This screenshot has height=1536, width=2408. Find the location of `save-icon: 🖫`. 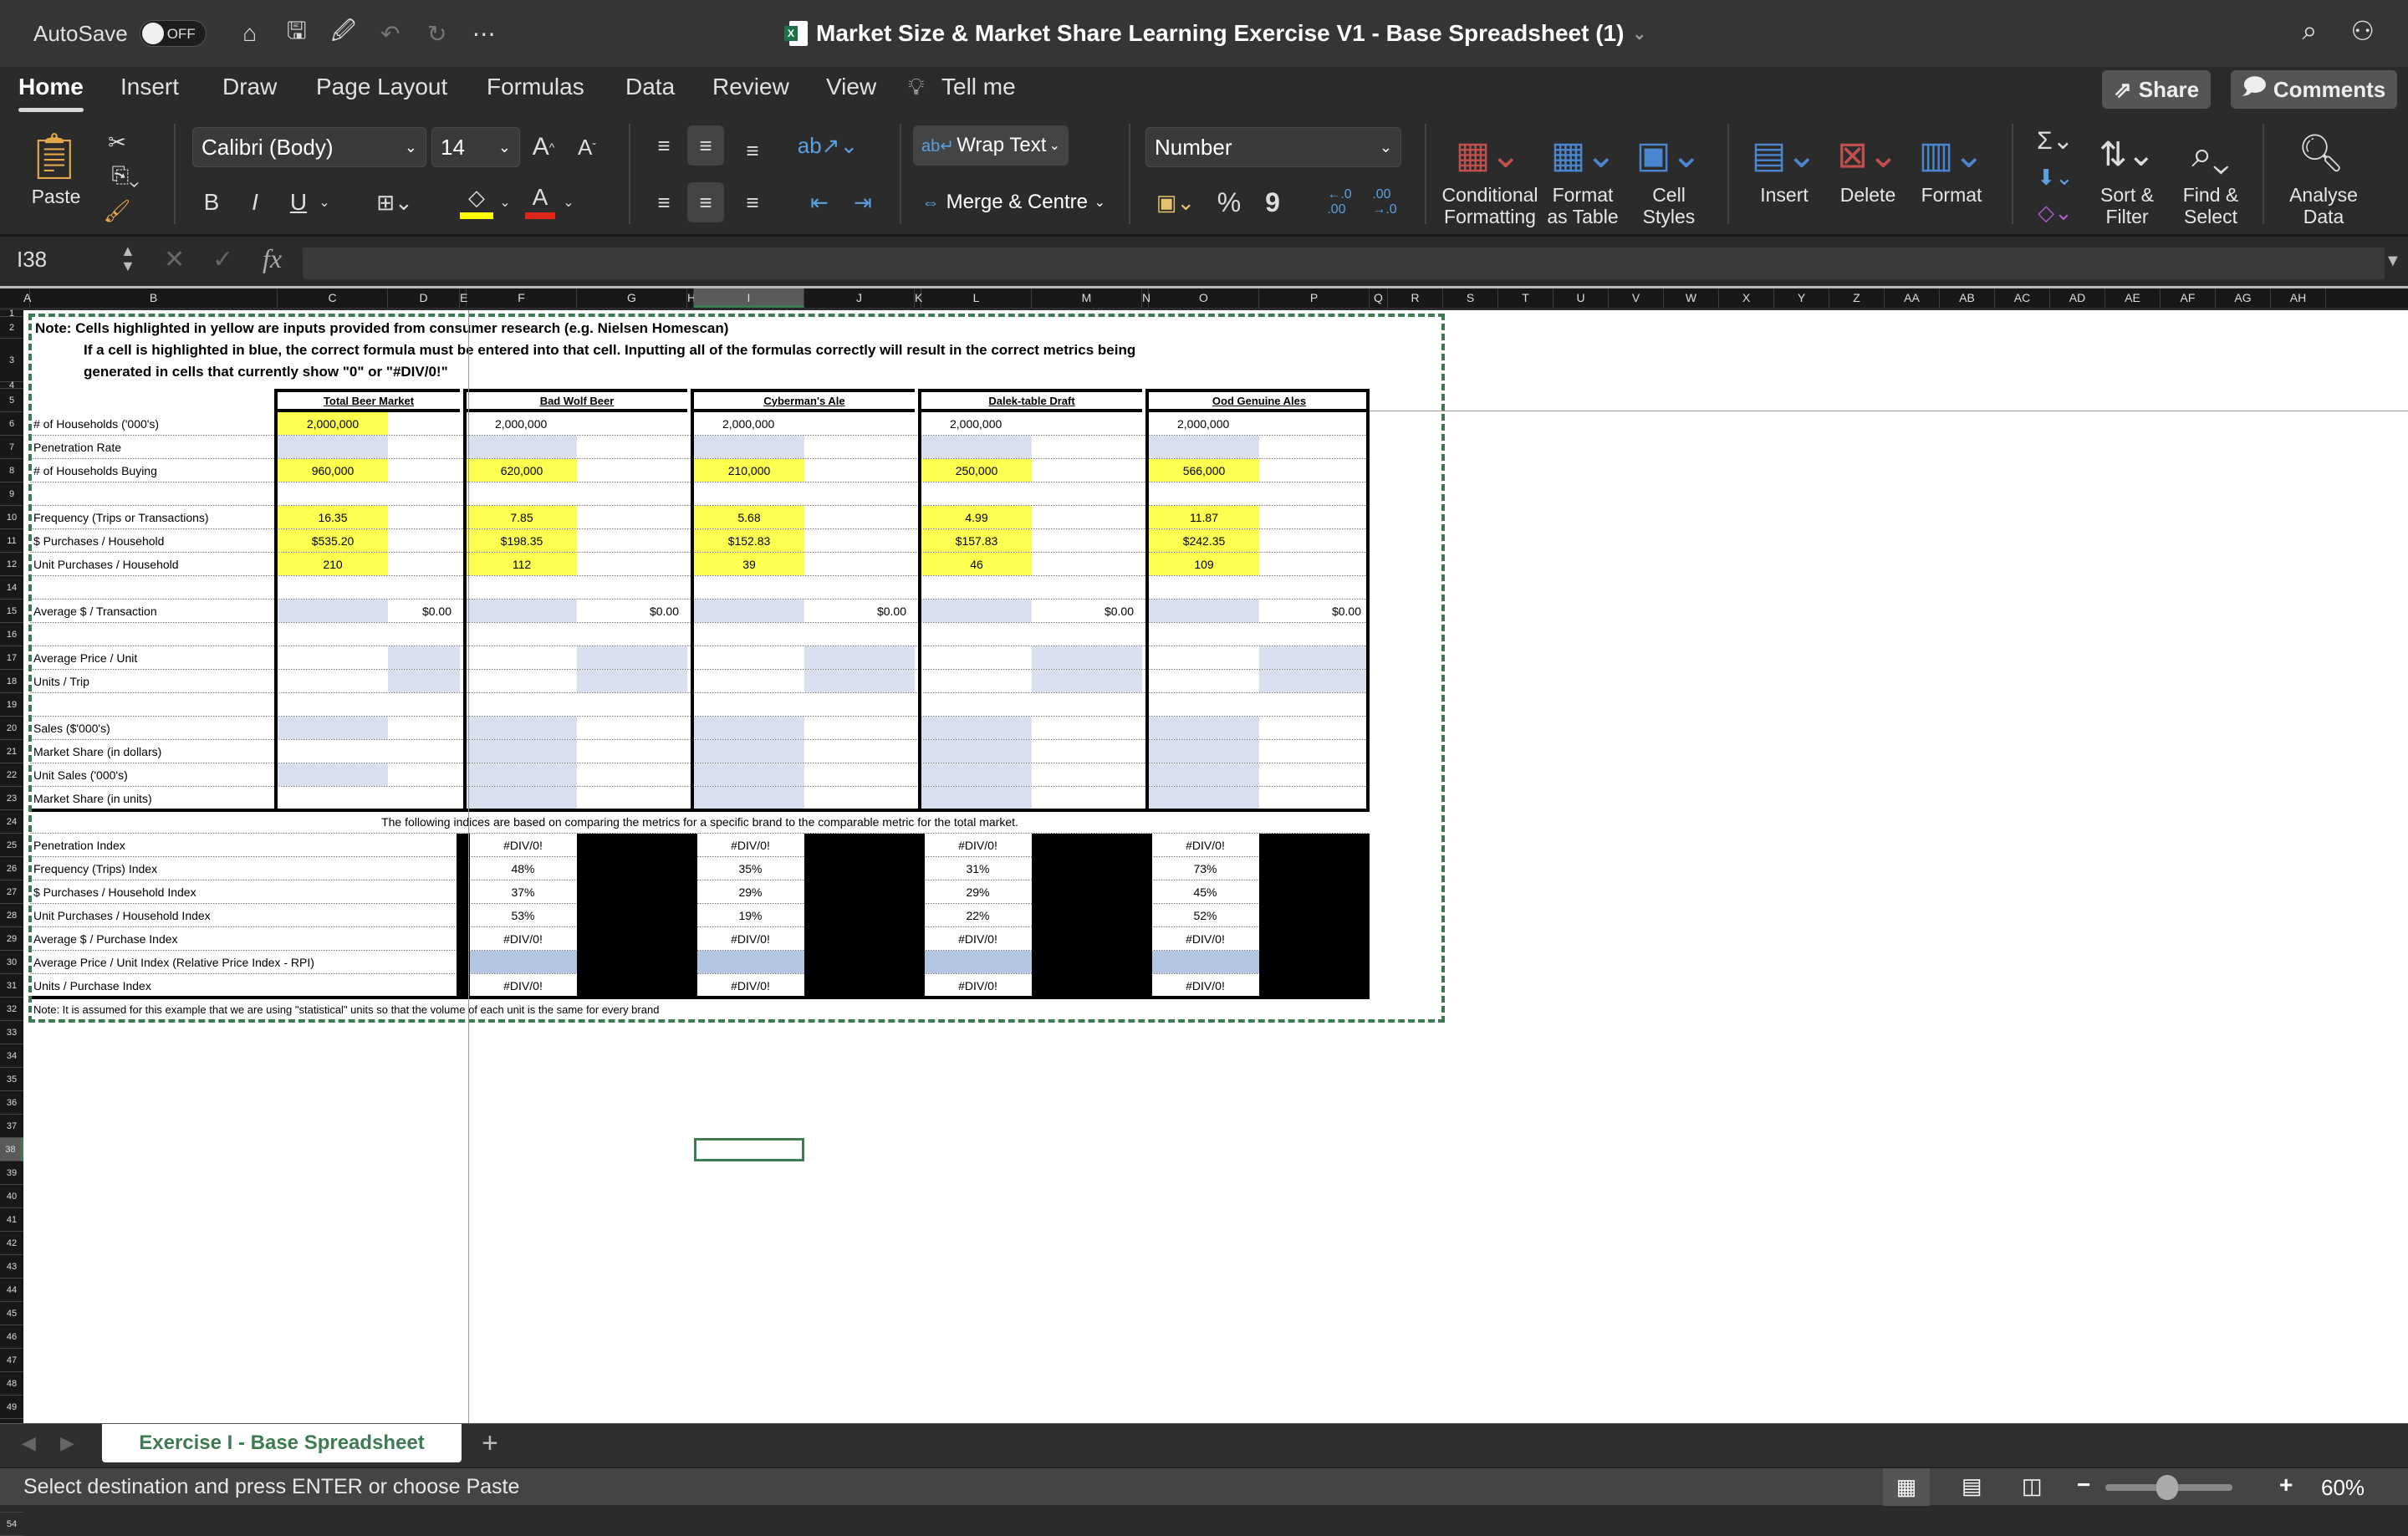

save-icon: 🖫 is located at coordinates (297, 33).